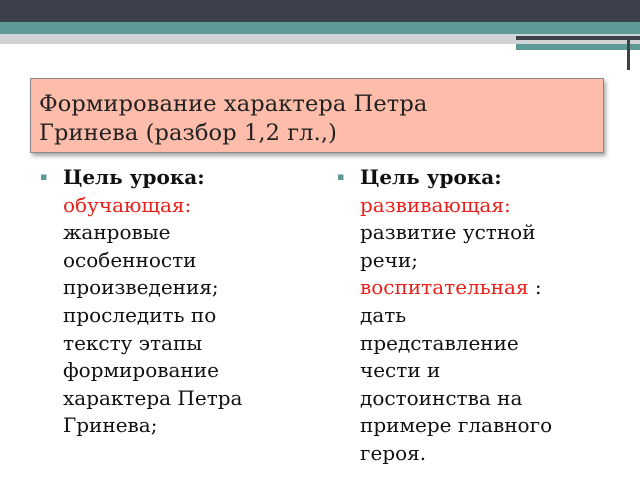 The width and height of the screenshot is (640, 480). I want to click on right-goal-label: Цель урока:, so click(431, 177).